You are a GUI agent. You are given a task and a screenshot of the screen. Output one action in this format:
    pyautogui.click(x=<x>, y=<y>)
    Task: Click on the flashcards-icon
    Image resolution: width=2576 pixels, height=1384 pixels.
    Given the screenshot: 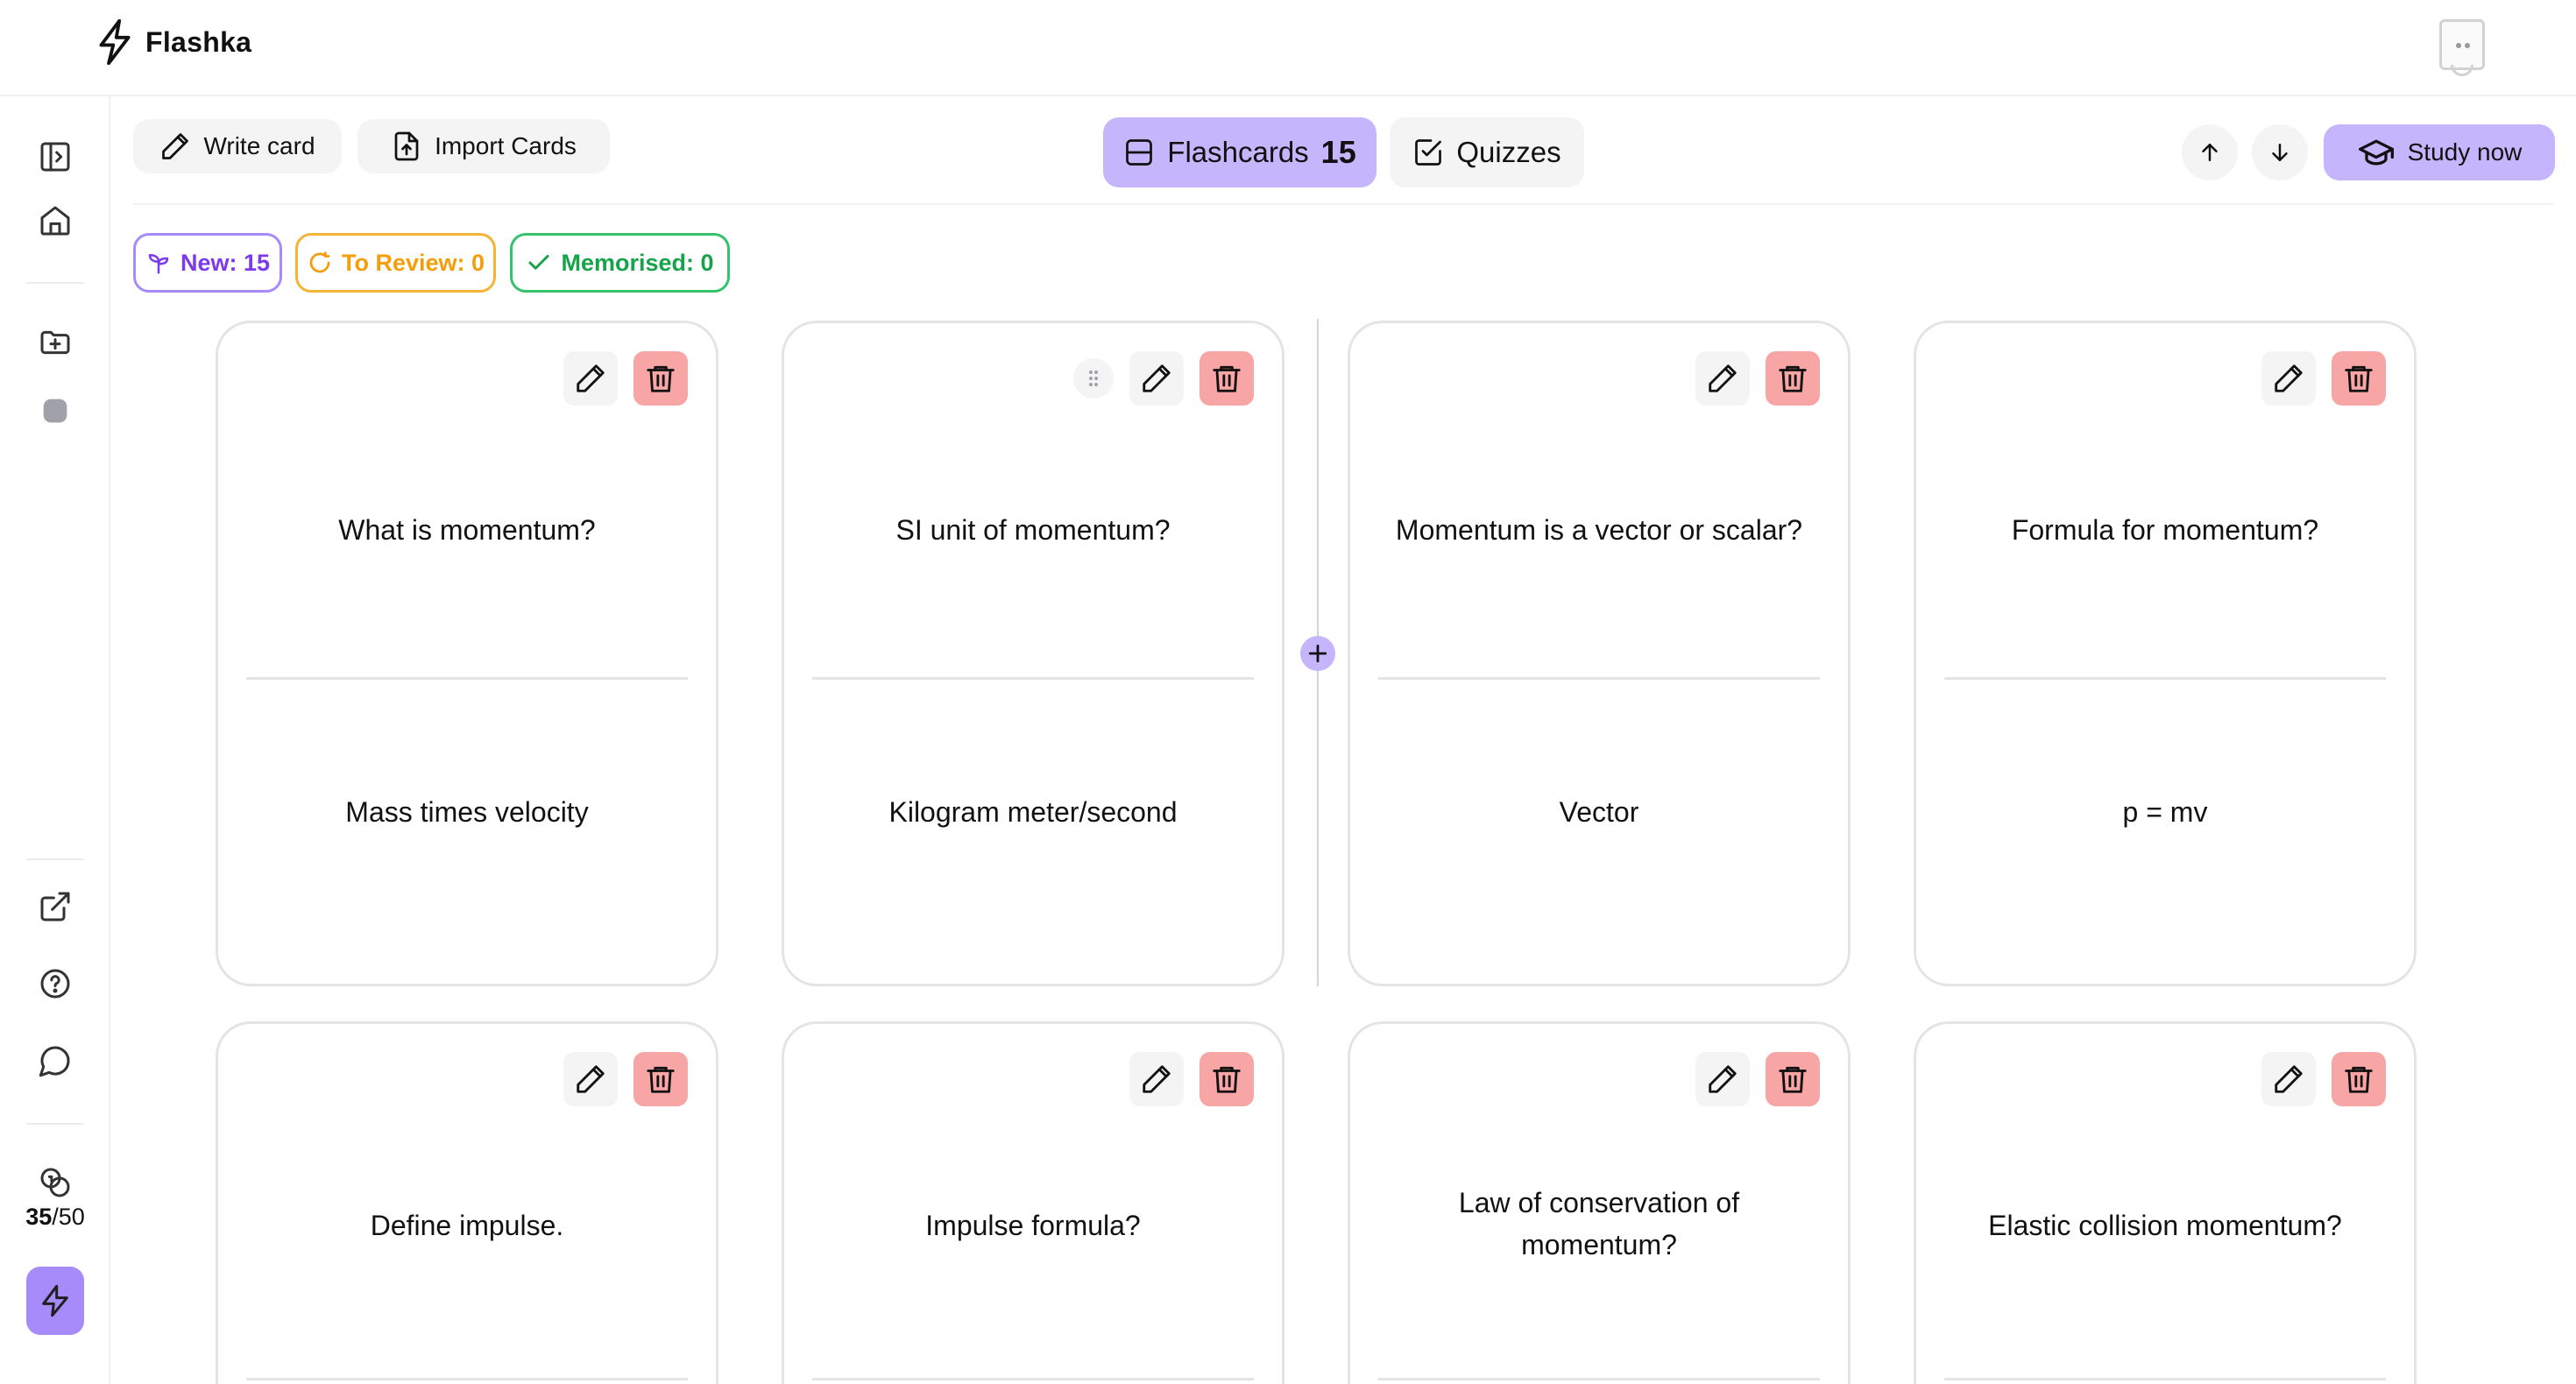 What is the action you would take?
    pyautogui.click(x=1139, y=152)
    